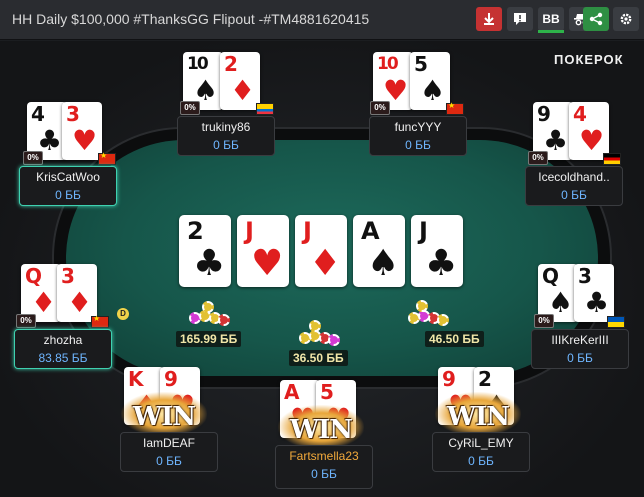 This screenshot has width=644, height=497. I want to click on share-button, so click(596, 19).